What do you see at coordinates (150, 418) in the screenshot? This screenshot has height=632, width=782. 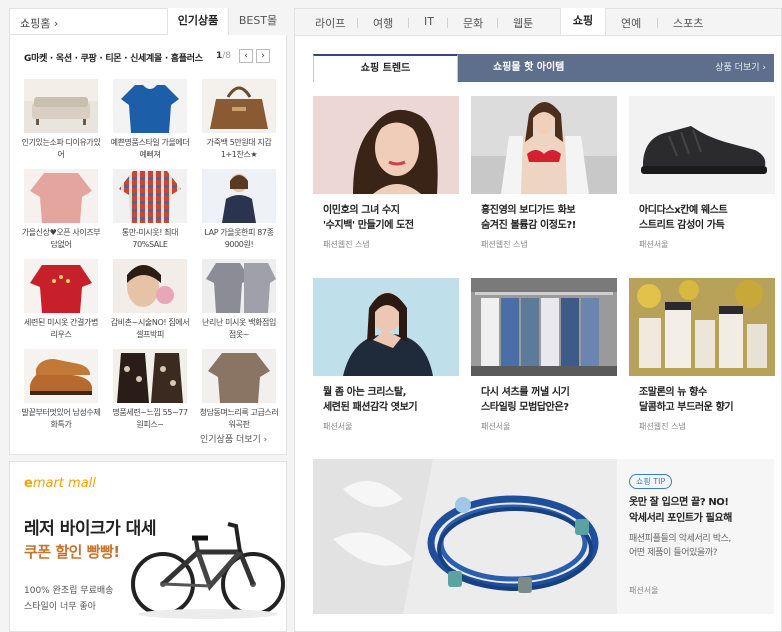 I see `product-caption: 명품세련~느낌 55~77 원피스~` at bounding box center [150, 418].